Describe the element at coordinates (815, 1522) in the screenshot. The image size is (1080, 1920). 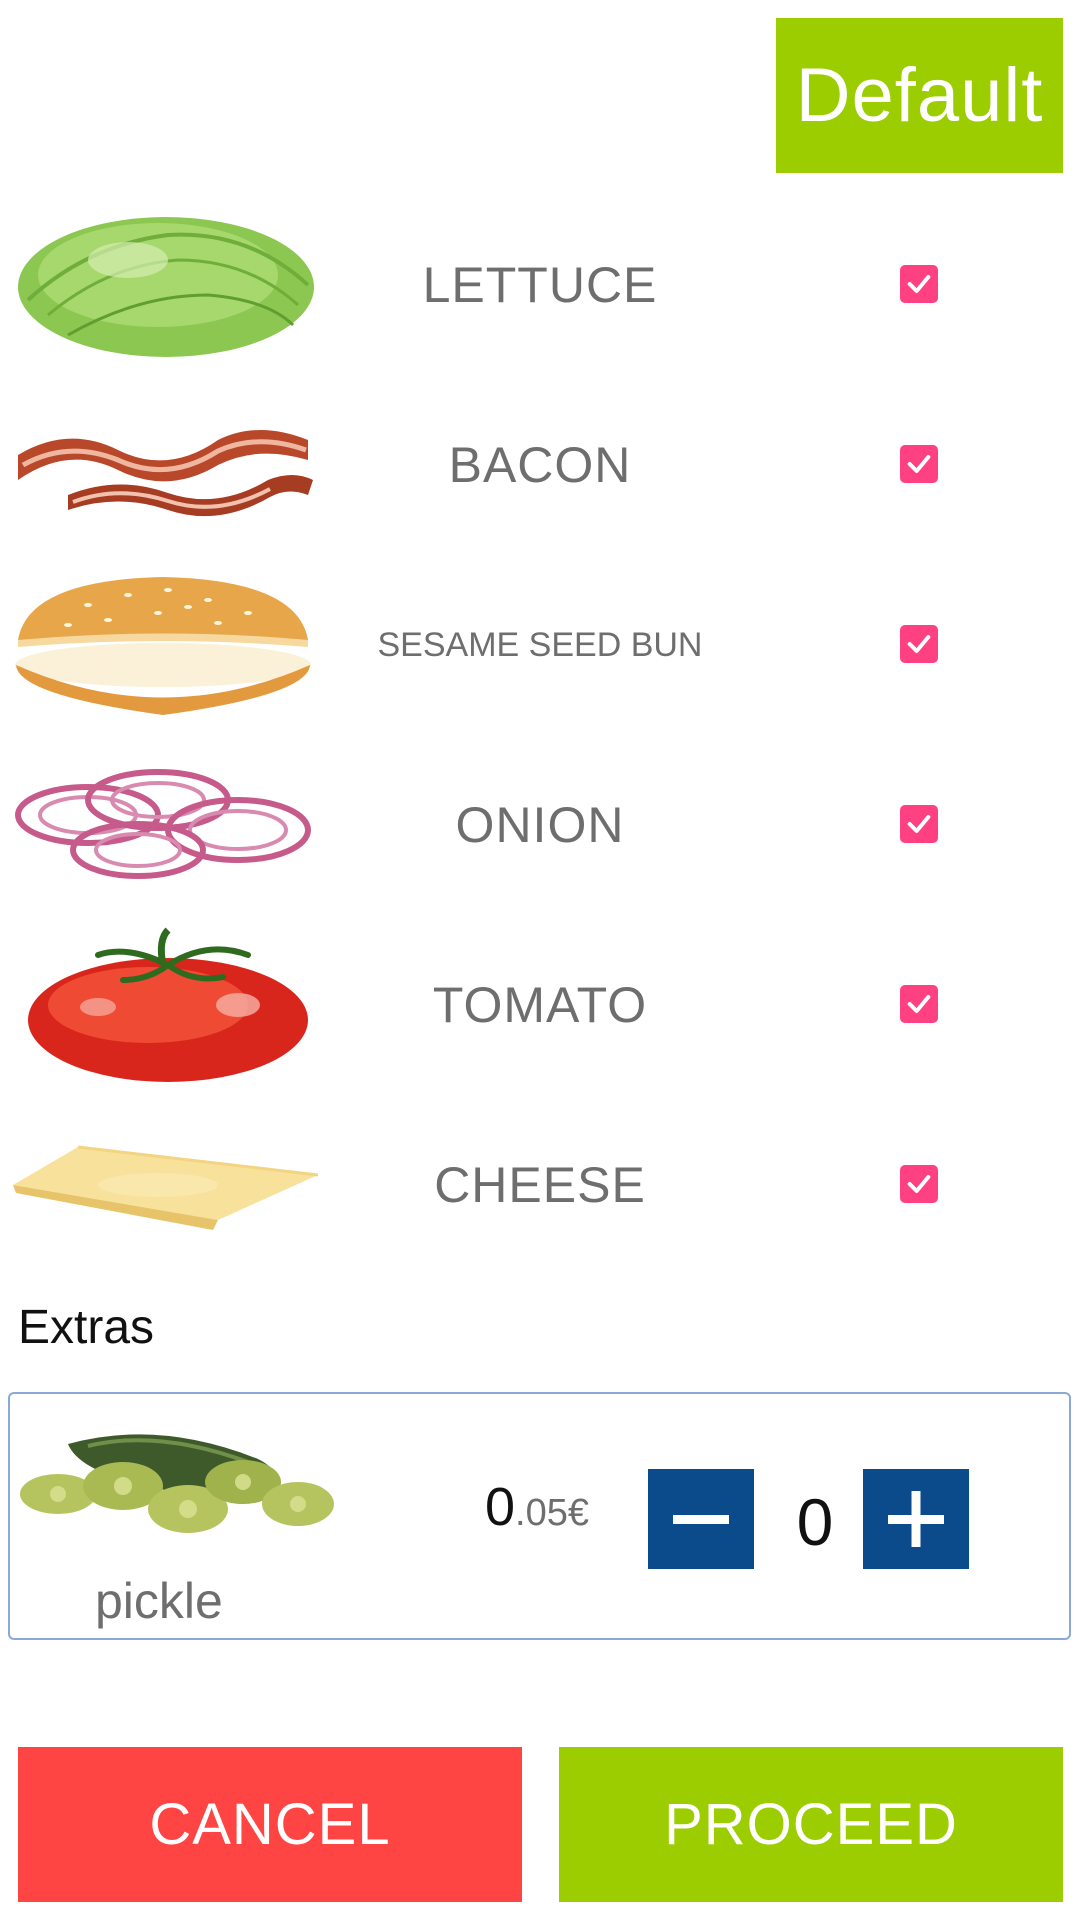
I see `quantity-value: 0` at that location.